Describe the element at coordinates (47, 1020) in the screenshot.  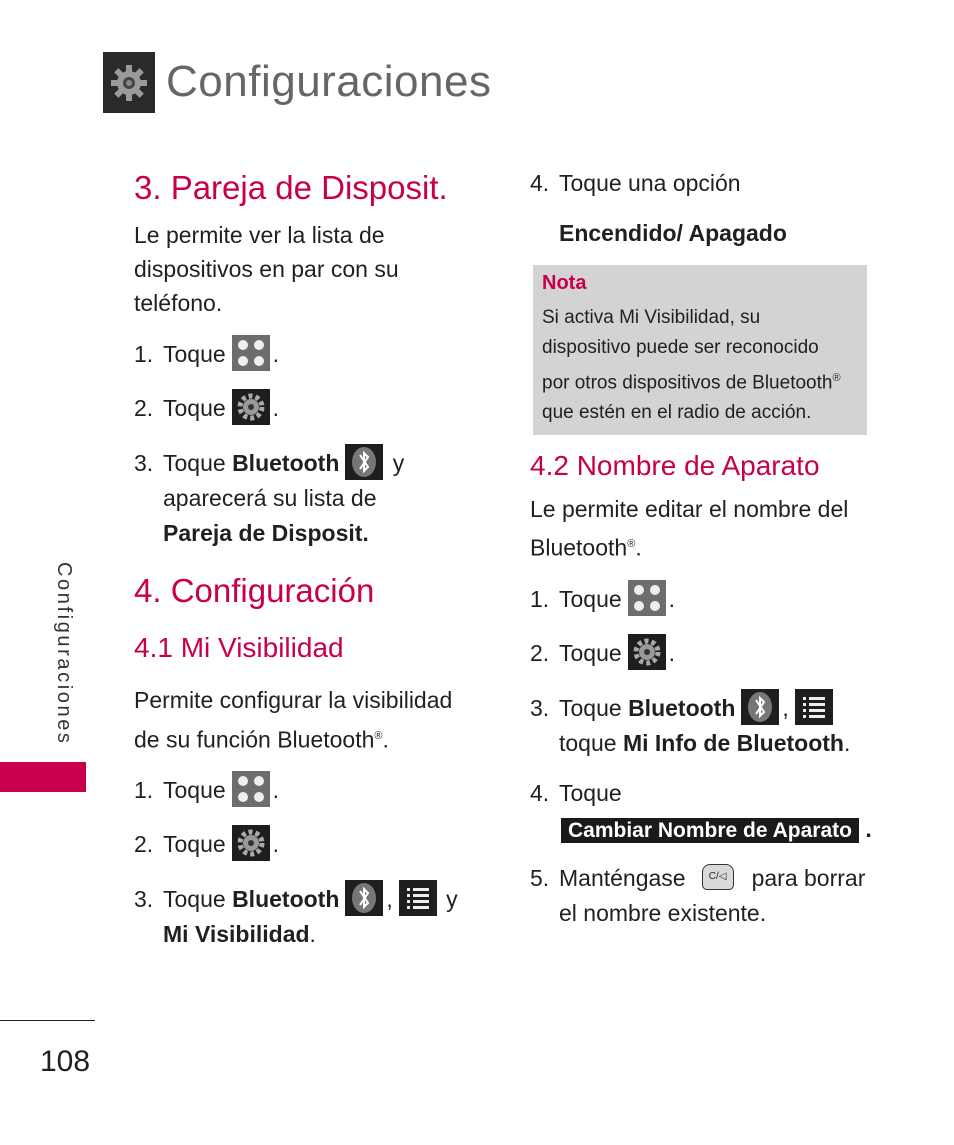
I see `footer-divider` at that location.